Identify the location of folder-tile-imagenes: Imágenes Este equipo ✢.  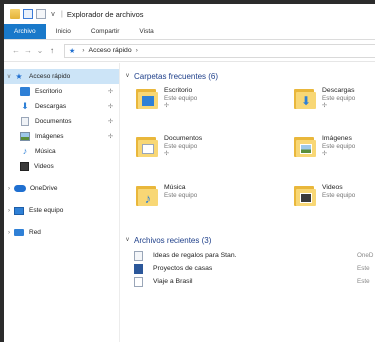
(334, 146).